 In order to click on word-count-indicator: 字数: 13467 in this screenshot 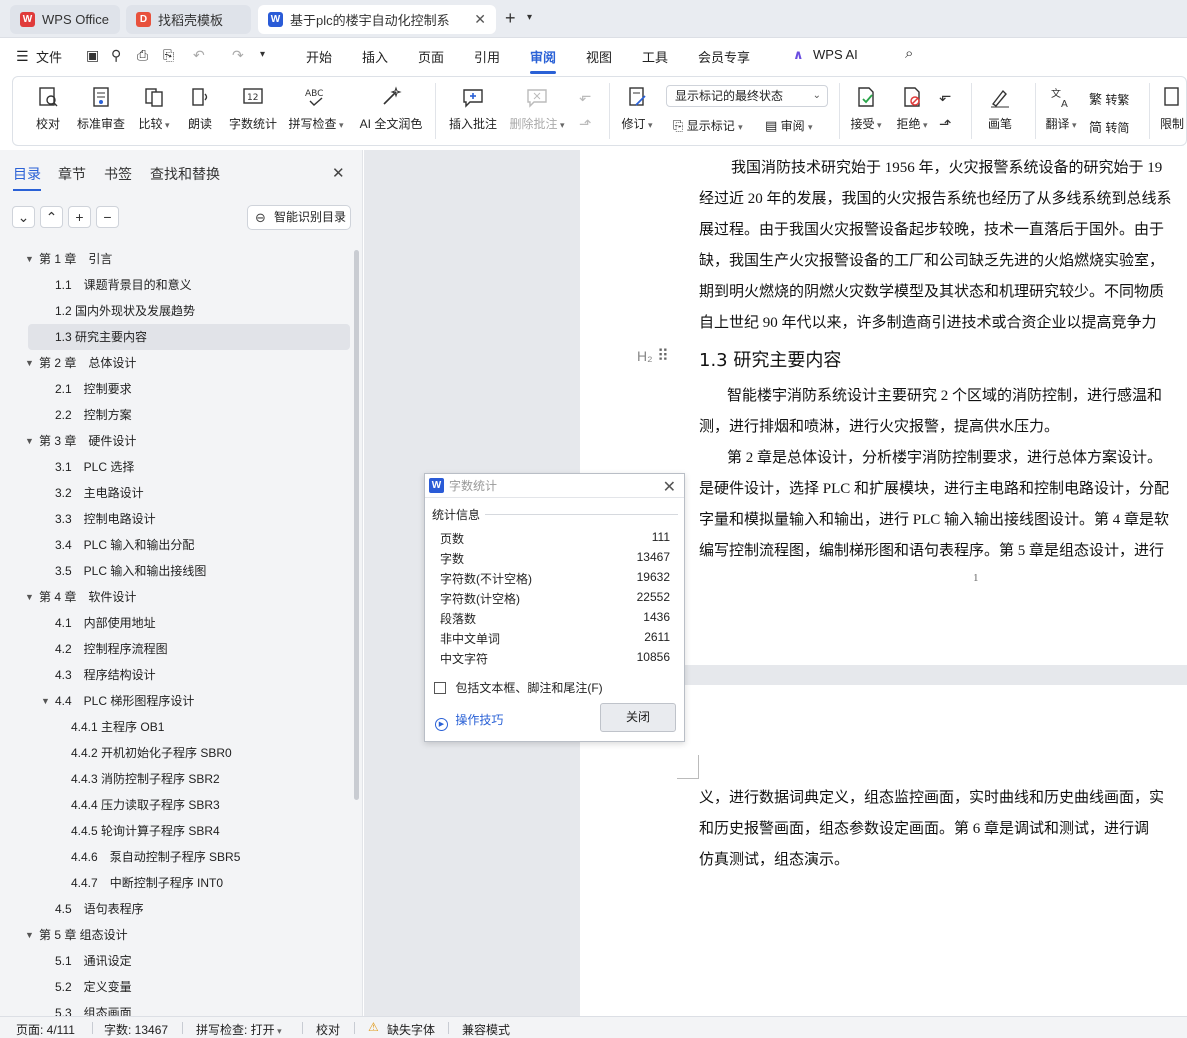, I will do `click(136, 1029)`.